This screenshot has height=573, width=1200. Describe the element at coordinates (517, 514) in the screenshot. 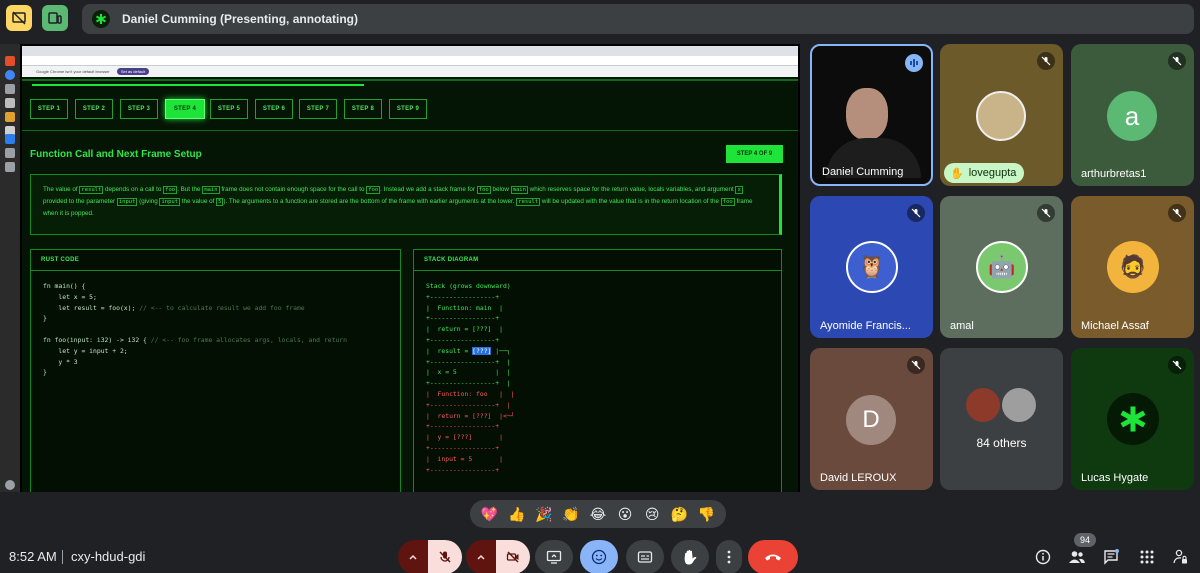

I see `reaction-thumbs-up: 👍` at that location.